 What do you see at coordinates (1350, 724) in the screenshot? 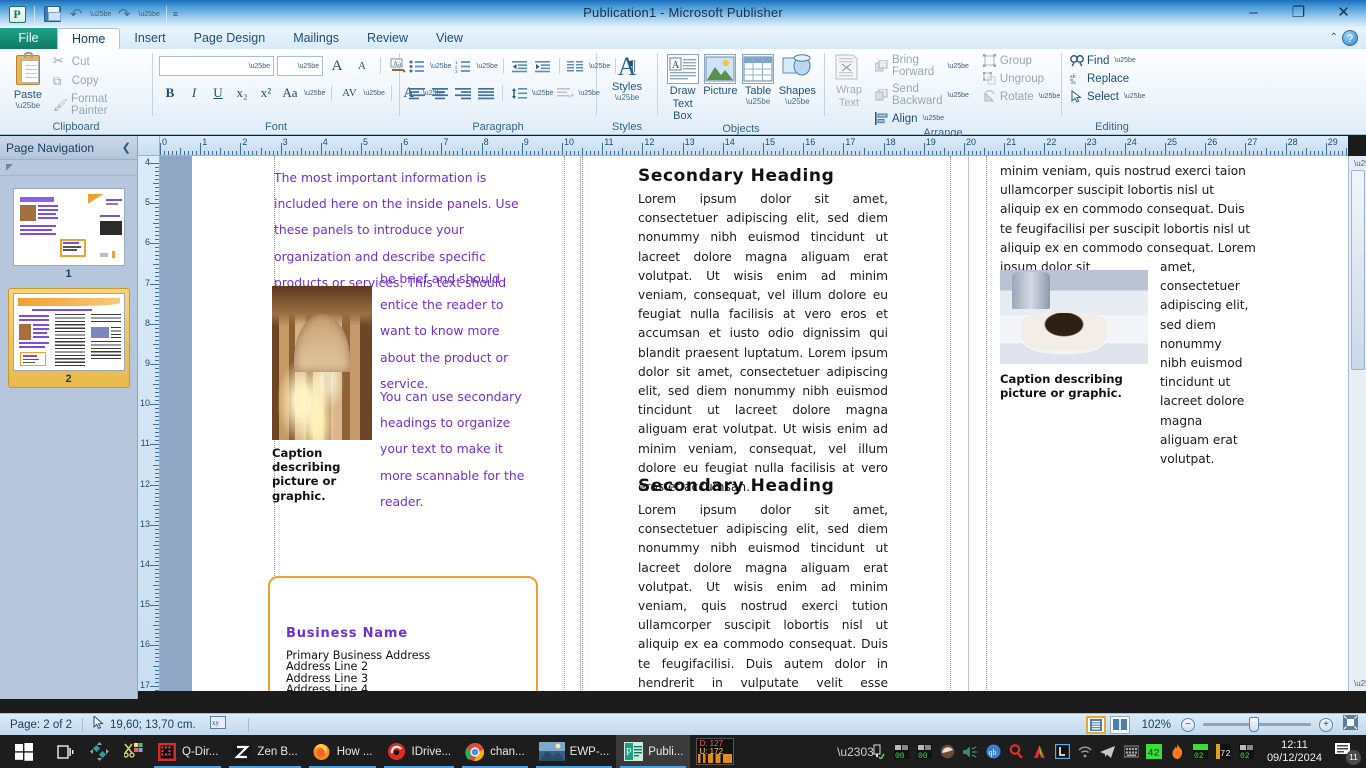
I see `fit-page-button` at bounding box center [1350, 724].